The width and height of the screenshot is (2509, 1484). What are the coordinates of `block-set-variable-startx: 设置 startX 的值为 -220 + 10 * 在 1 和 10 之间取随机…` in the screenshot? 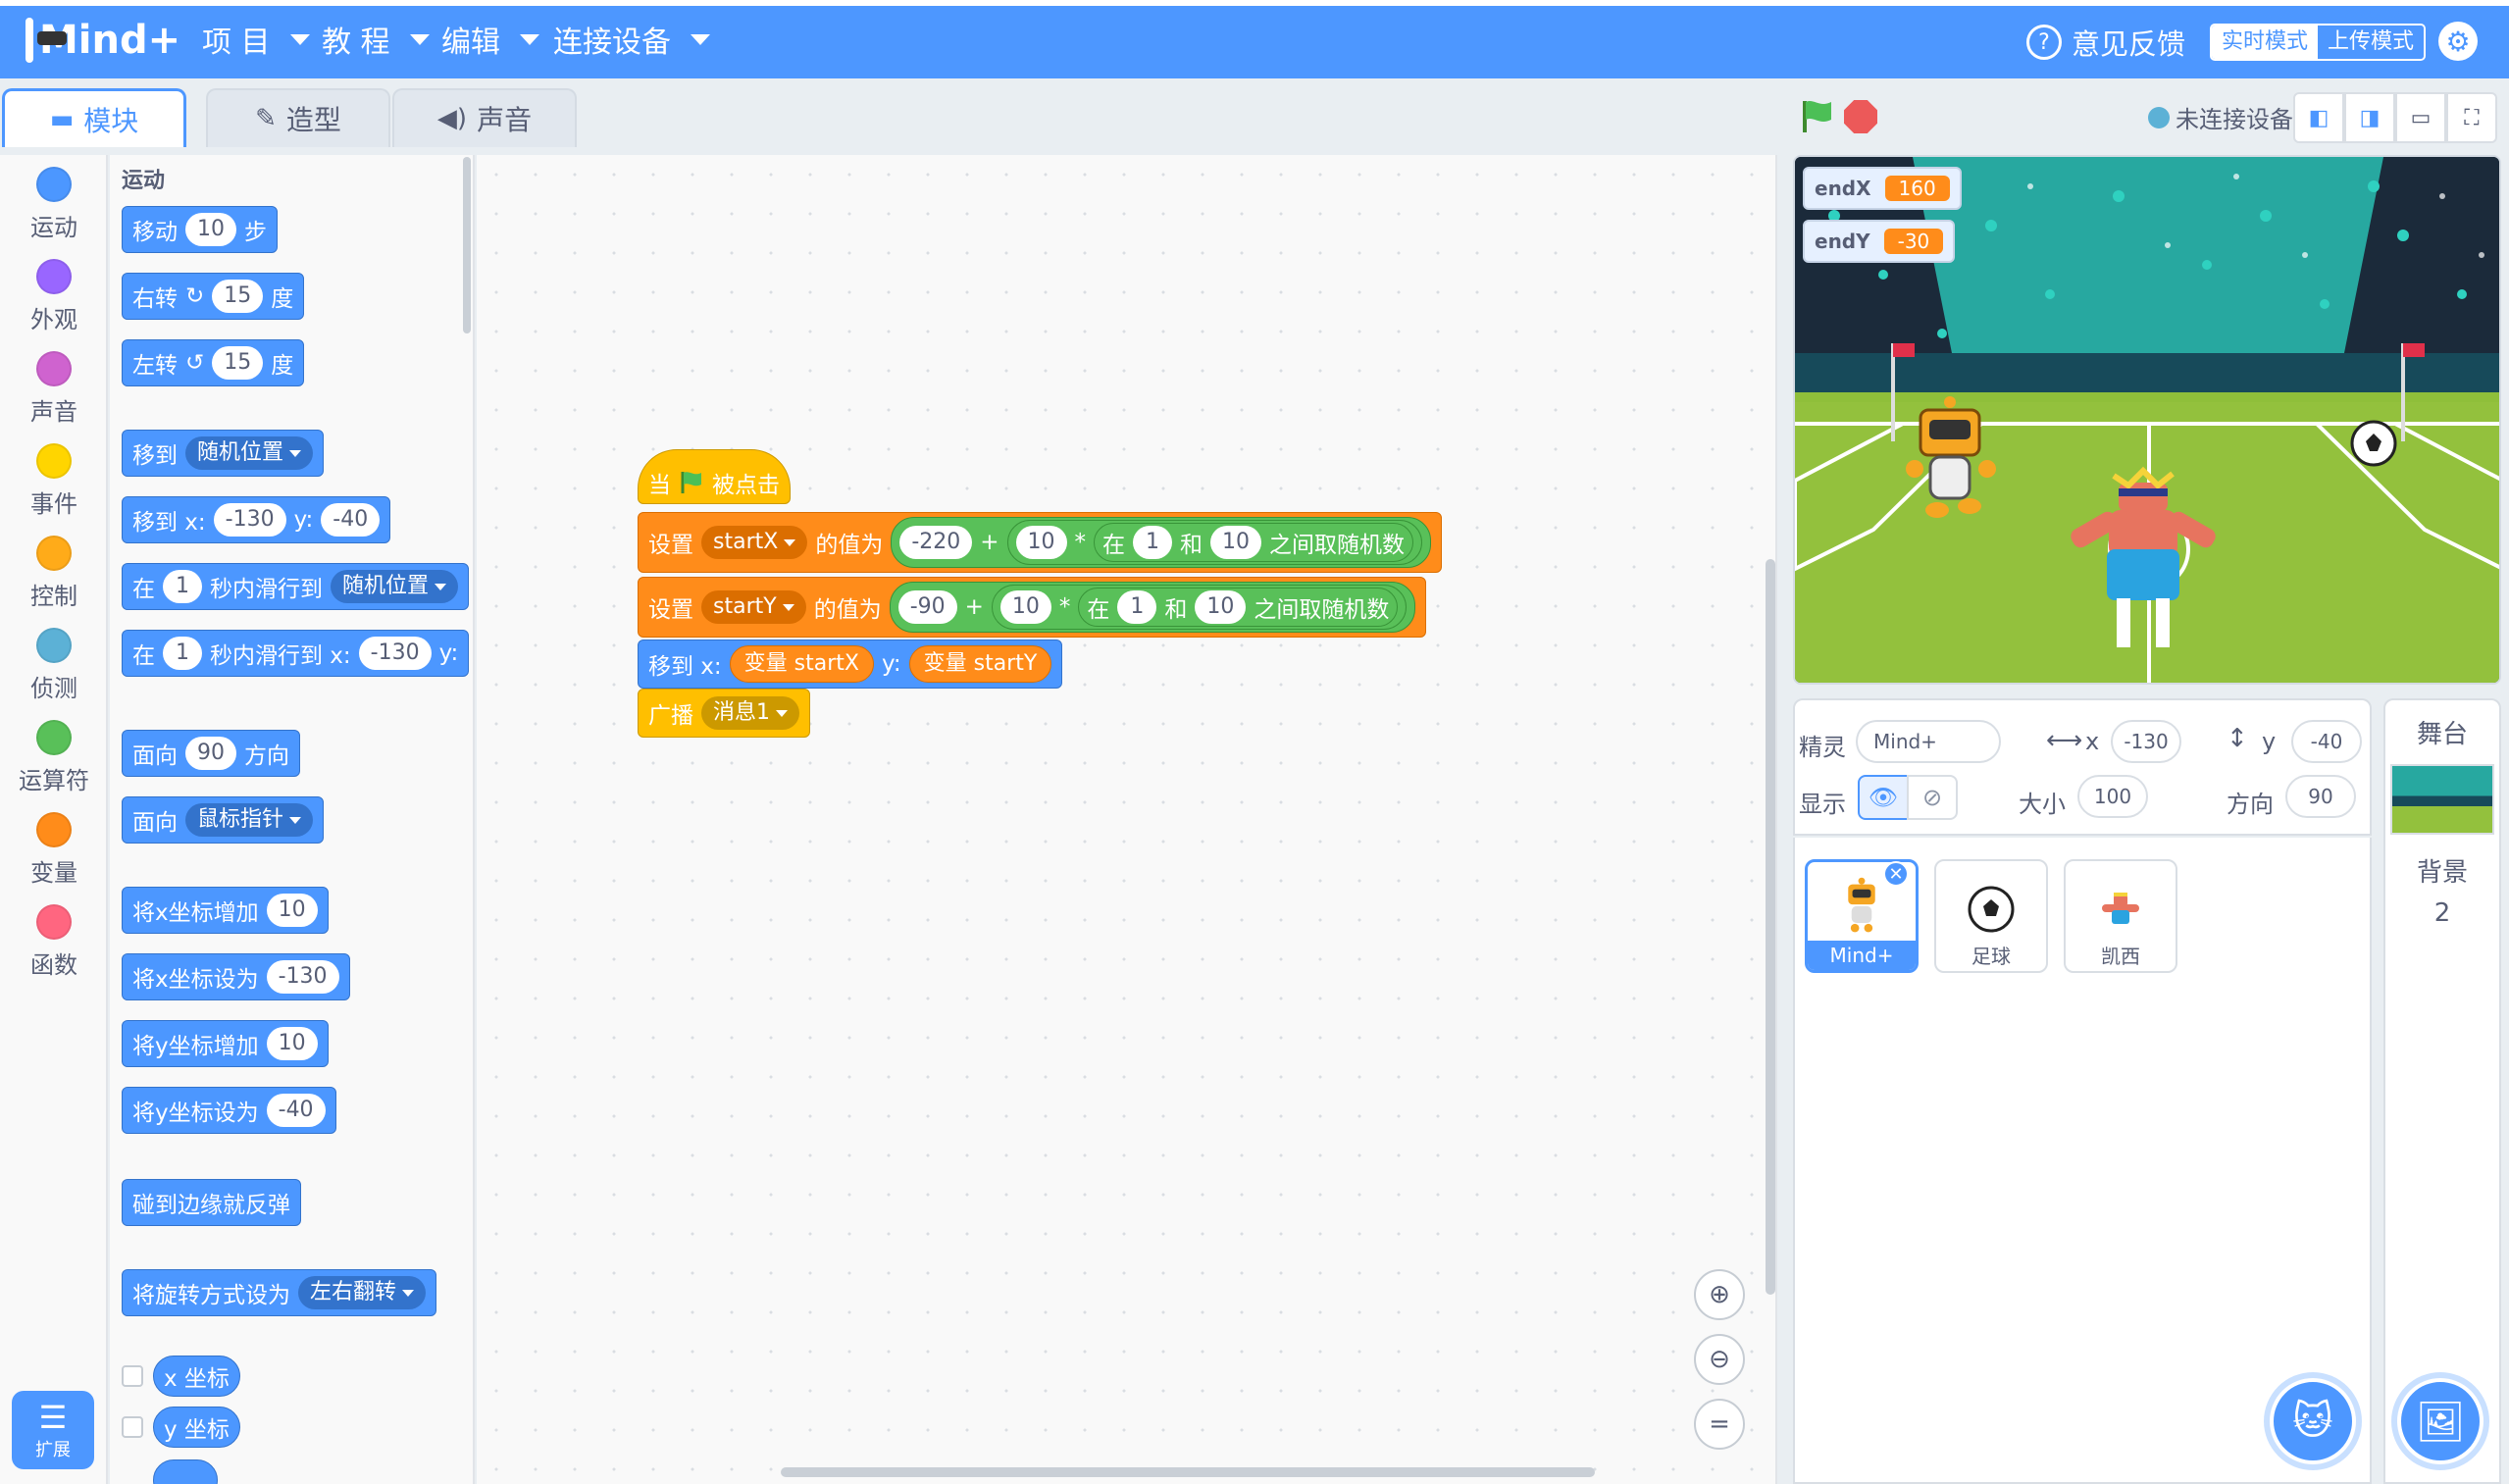 It's located at (1040, 542).